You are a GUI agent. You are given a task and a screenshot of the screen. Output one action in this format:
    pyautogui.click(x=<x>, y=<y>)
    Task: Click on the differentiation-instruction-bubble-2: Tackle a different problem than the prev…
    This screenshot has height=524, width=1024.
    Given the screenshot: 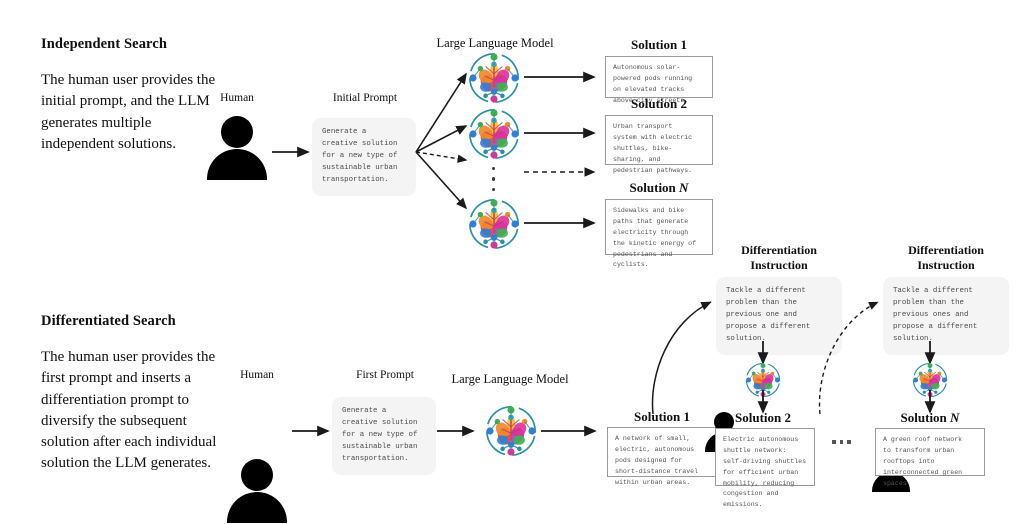 What is the action you would take?
    pyautogui.click(x=946, y=316)
    